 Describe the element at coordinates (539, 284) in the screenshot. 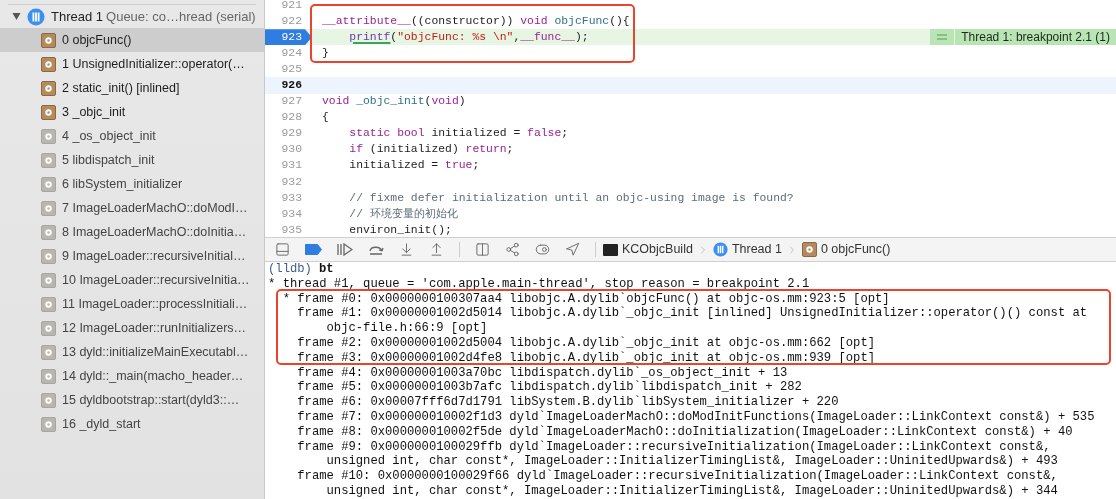

I see `console-line: * thread #1, queue = 'com.apple.main-thread', stop reason = breakpoint 2.1` at that location.